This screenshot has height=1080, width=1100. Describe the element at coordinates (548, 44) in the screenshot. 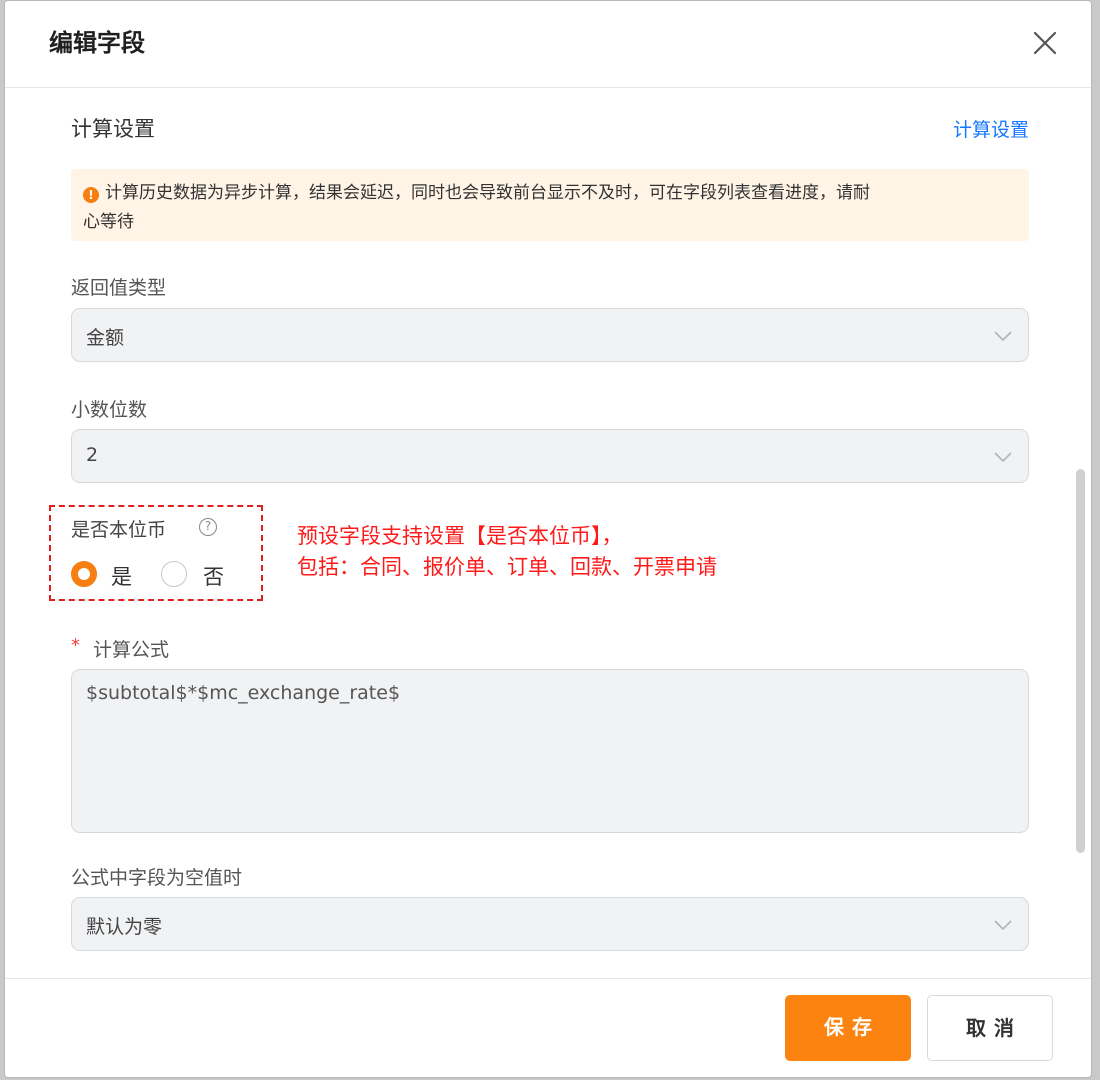

I see `dialog-header: 编辑字段` at that location.